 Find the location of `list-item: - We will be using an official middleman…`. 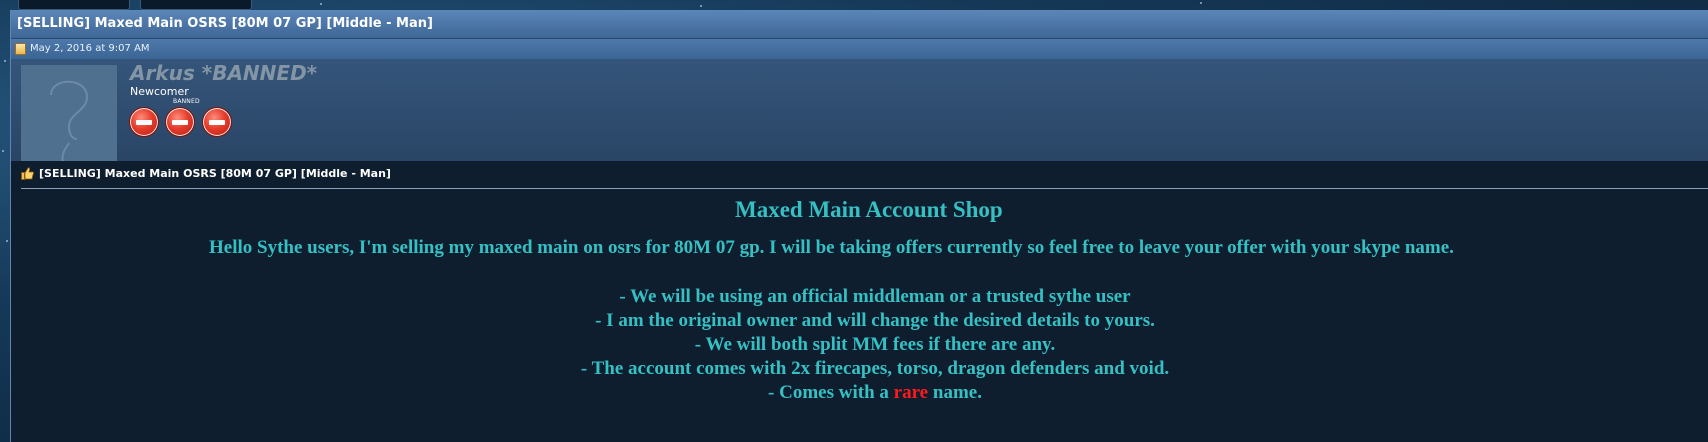

list-item: - We will be using an official middleman… is located at coordinates (875, 296).